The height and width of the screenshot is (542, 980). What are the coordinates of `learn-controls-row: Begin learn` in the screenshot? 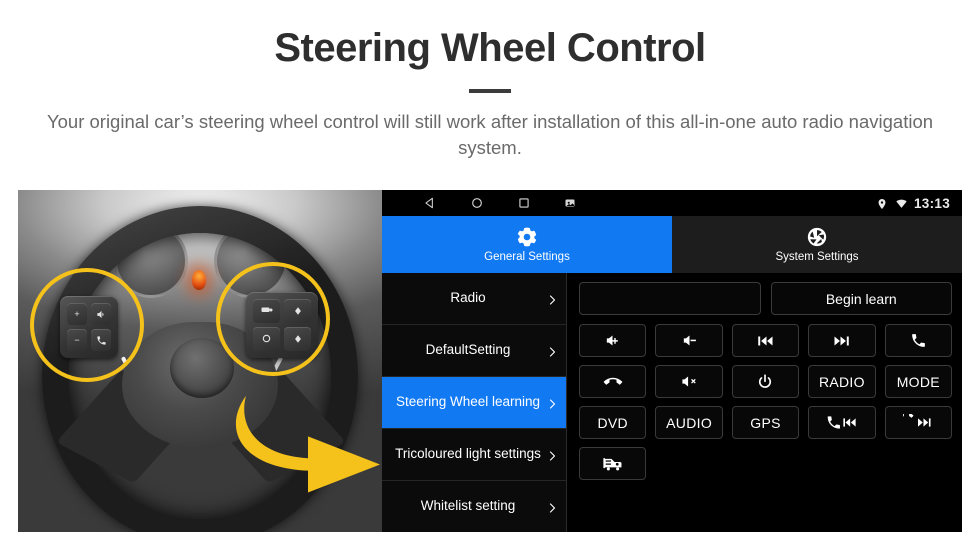 It's located at (765, 298).